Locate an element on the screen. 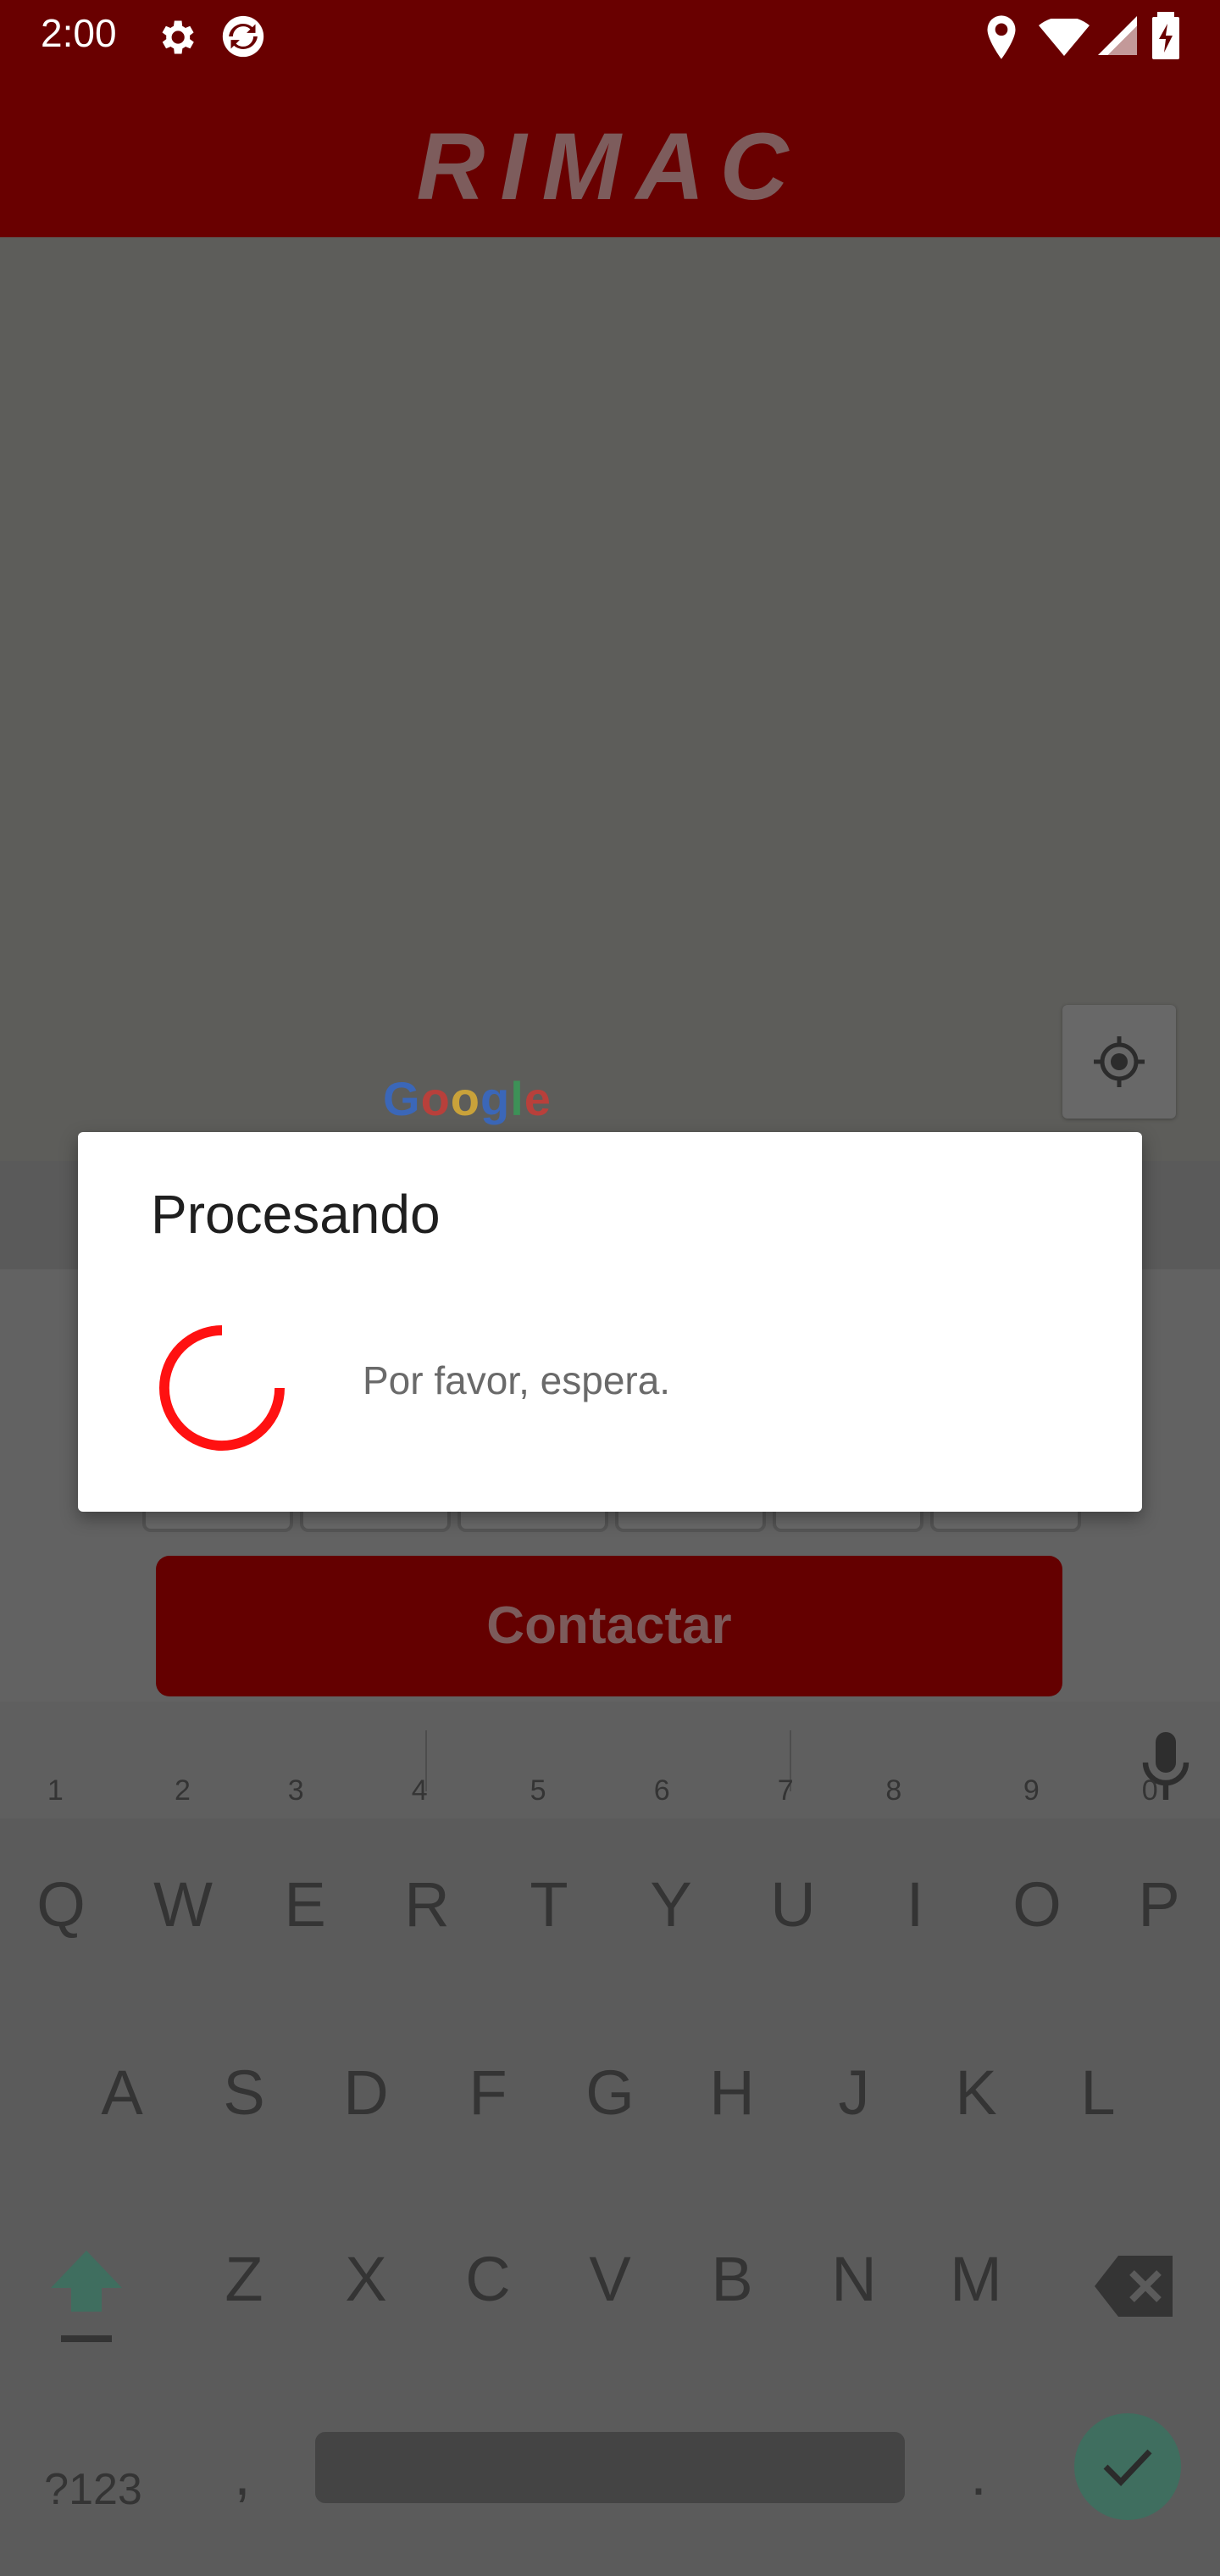 This screenshot has height=2576, width=1220. key-z: Z is located at coordinates (244, 2279).